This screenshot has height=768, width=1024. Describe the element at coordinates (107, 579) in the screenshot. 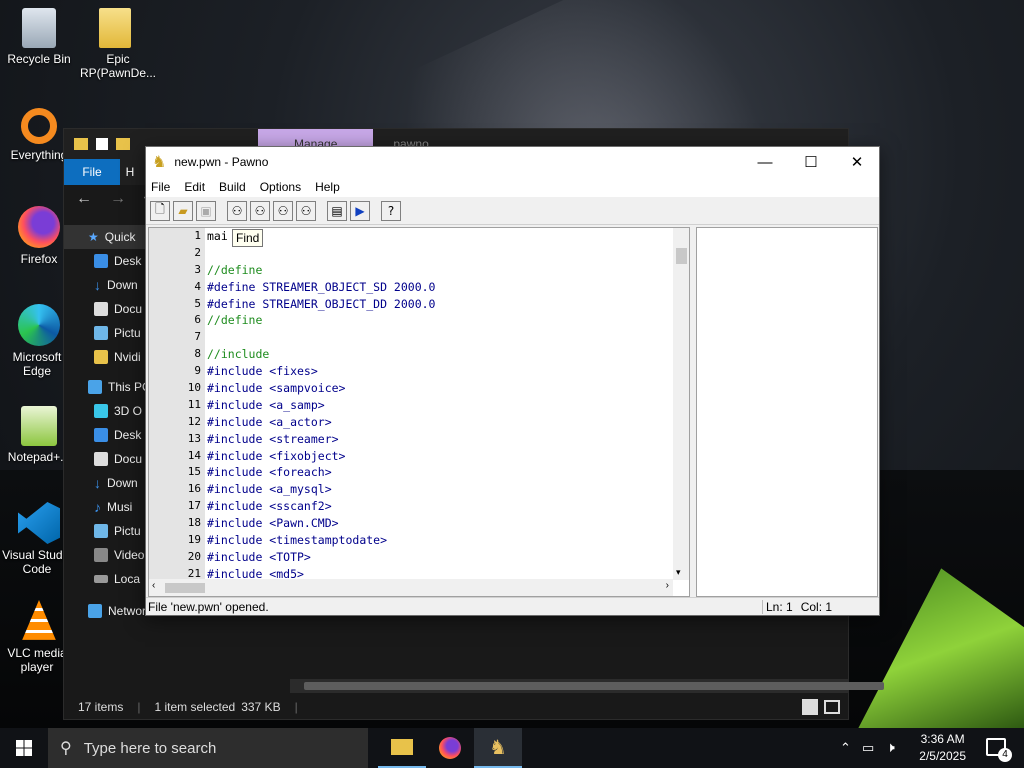

I see `sidebar-item-local-disk: Loca` at that location.